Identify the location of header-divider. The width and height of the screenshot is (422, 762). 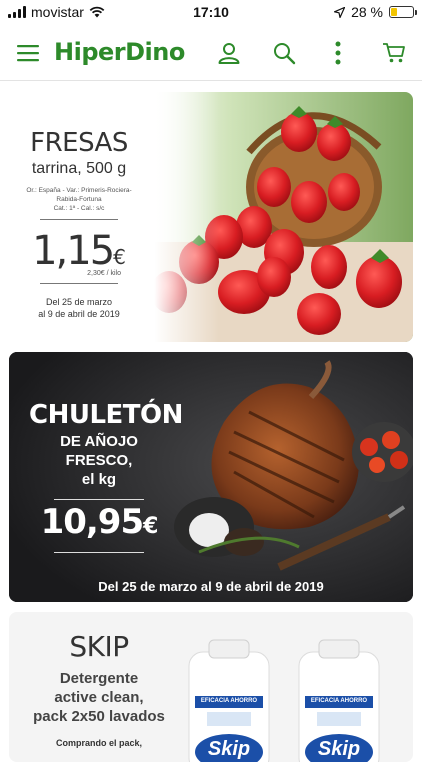
(211, 80).